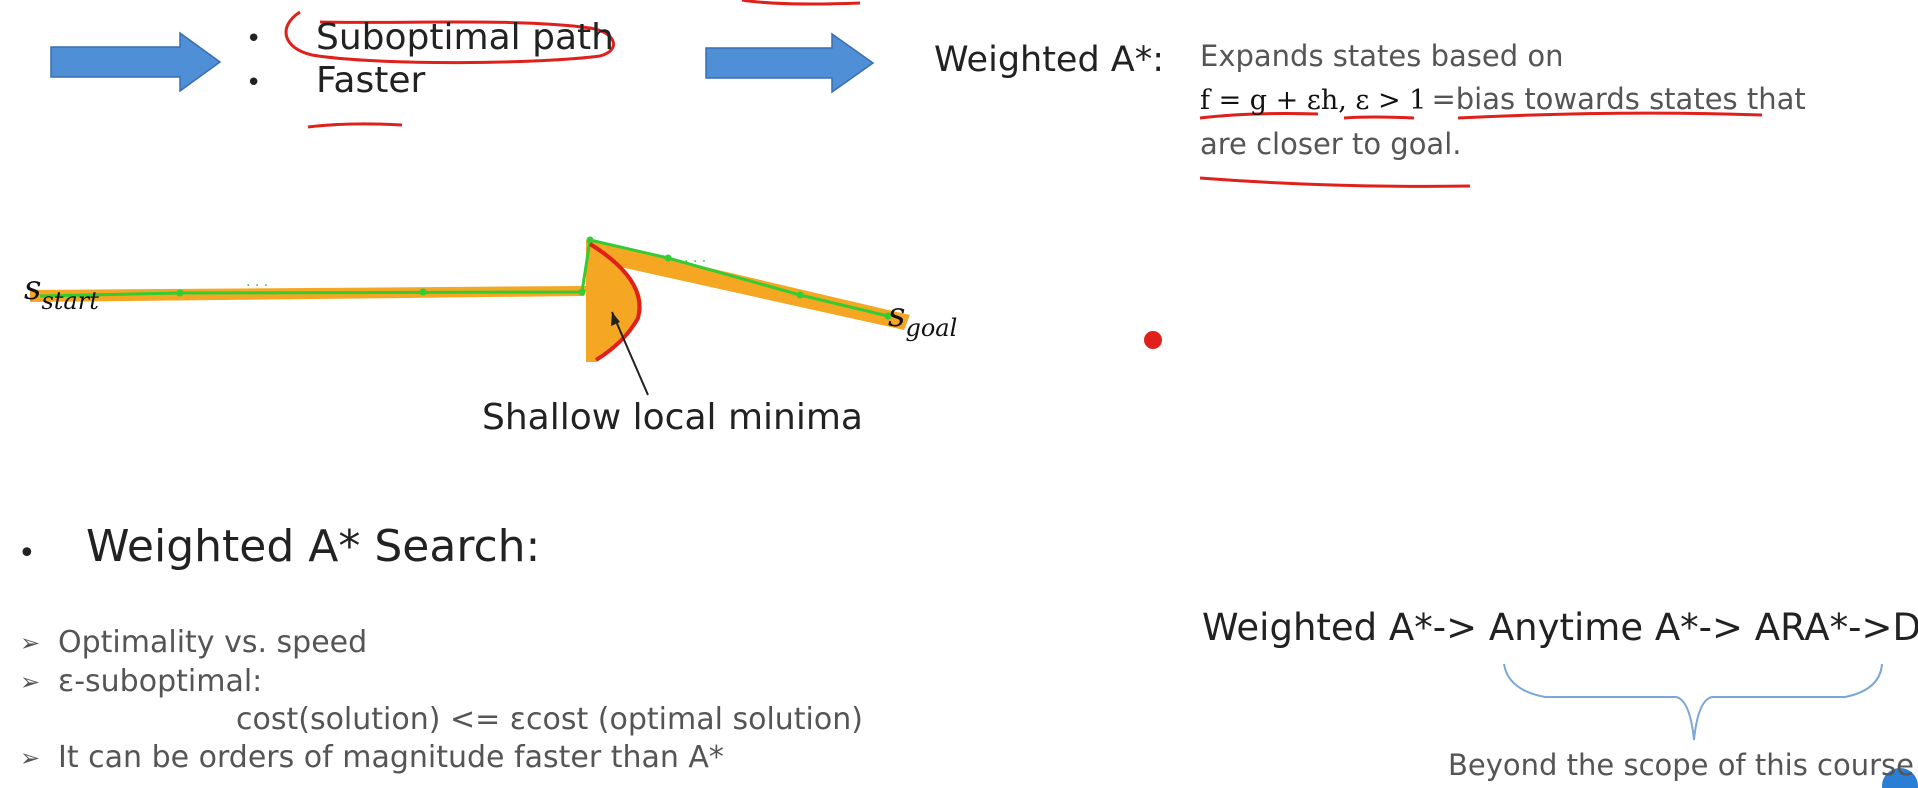 The image size is (1918, 788). I want to click on local-minima-caption: Shallow local minima, so click(672, 417).